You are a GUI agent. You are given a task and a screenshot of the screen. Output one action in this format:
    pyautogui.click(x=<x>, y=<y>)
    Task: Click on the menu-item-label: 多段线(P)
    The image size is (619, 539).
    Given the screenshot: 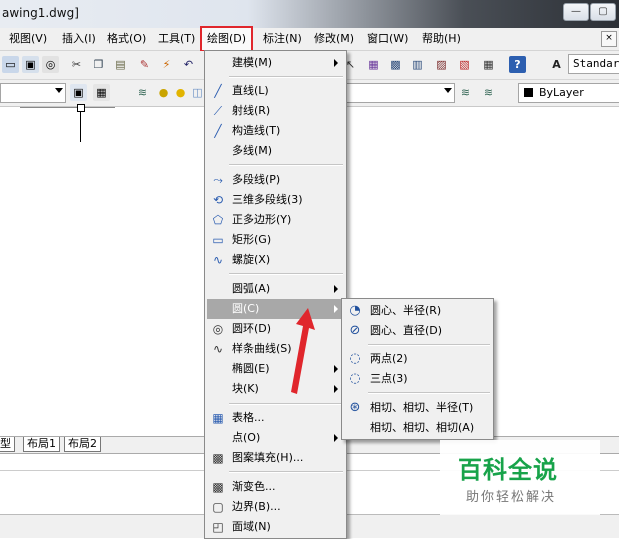 What is the action you would take?
    pyautogui.click(x=256, y=179)
    